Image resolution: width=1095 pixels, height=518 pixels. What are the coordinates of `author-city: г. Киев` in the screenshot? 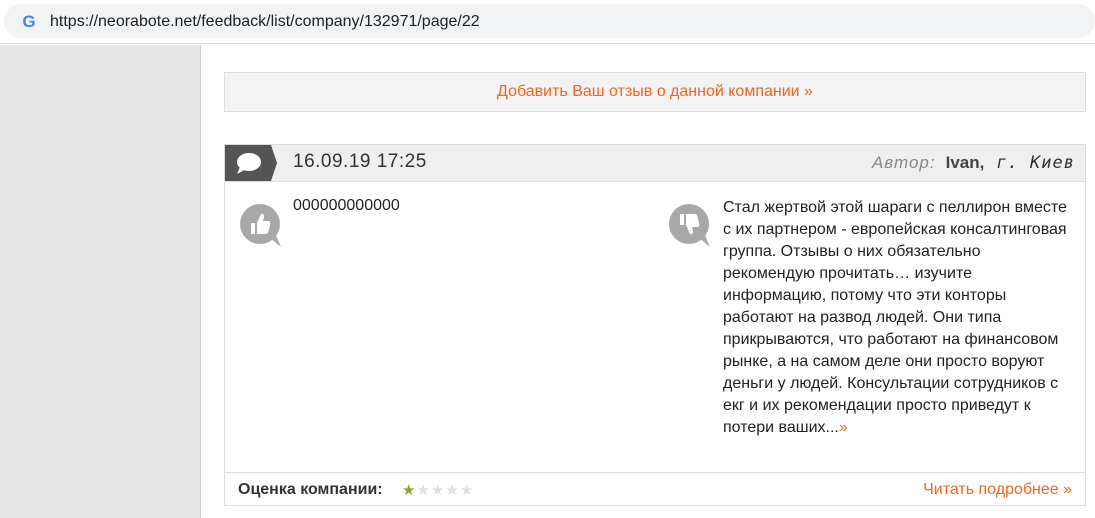 It's located at (1035, 163).